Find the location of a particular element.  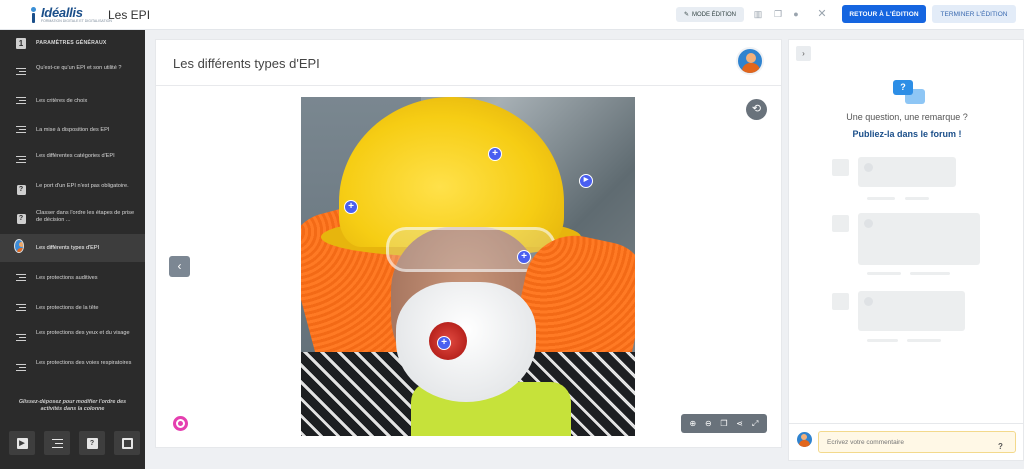

sidebar-item-quest-ce: Qu'est-ce qu'un EPI et son utilité ? is located at coordinates (72, 72).